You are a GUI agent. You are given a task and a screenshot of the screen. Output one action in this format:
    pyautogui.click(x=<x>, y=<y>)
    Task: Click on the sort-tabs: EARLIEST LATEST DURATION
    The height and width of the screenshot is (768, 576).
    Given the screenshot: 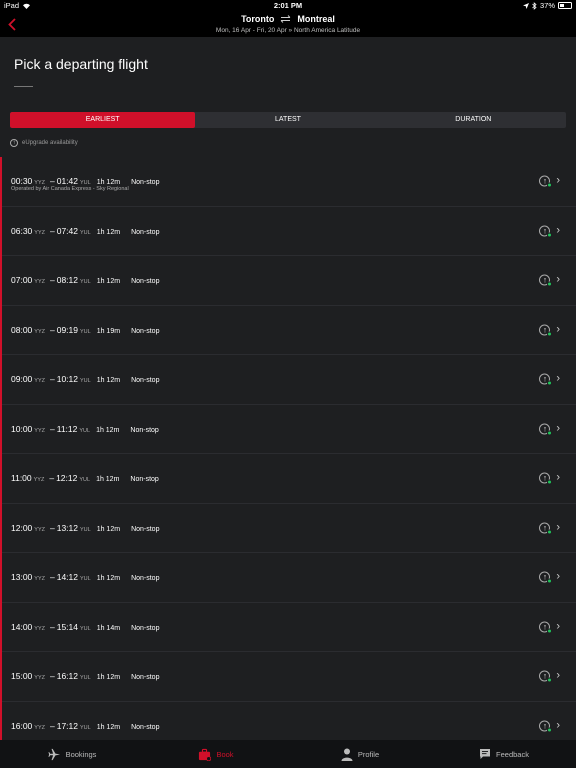 What is the action you would take?
    pyautogui.click(x=288, y=120)
    